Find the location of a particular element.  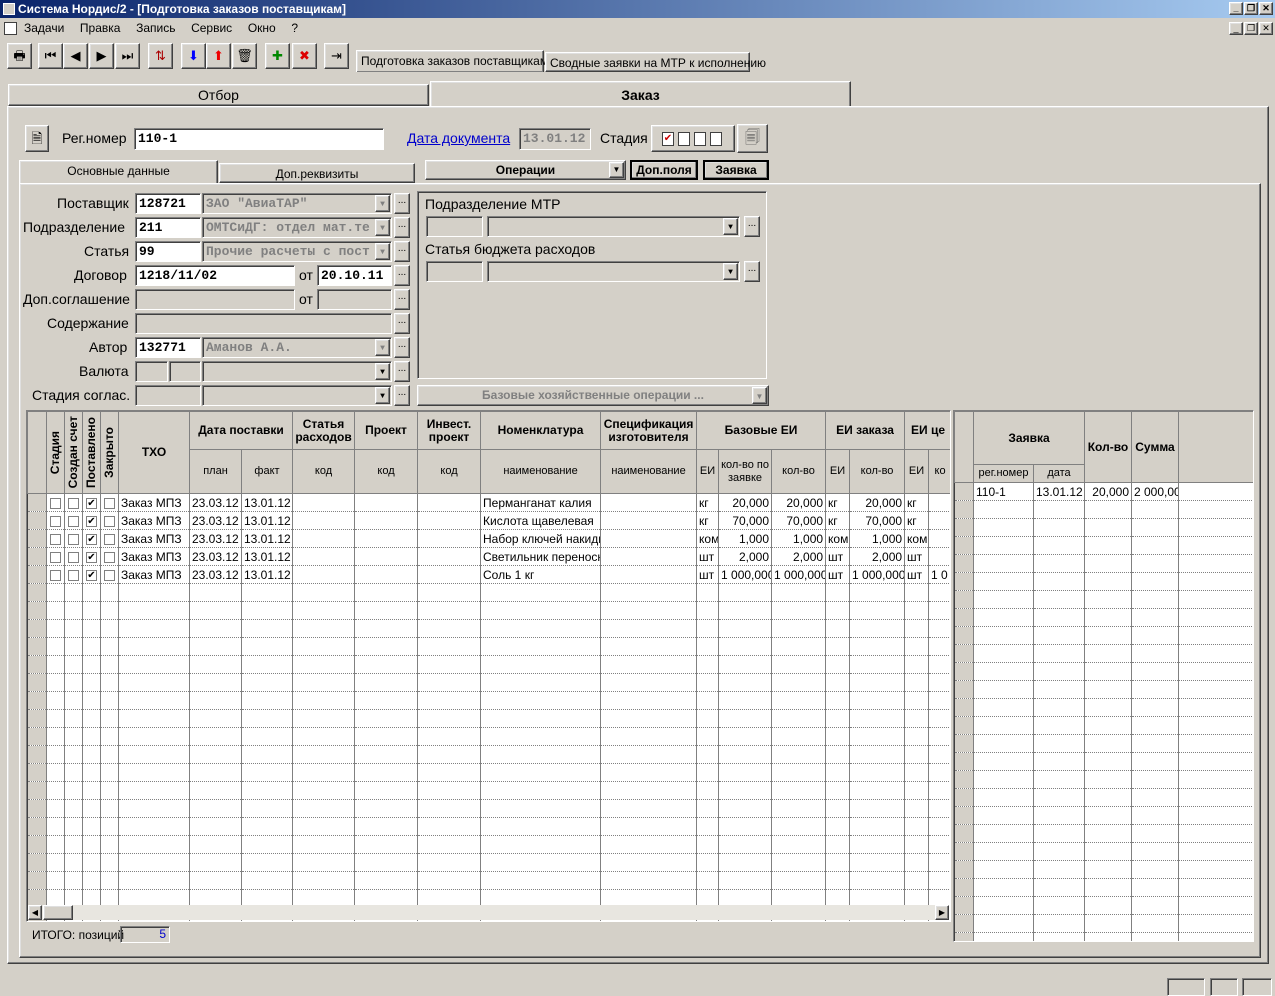

minimize-button: _ is located at coordinates (1236, 8).